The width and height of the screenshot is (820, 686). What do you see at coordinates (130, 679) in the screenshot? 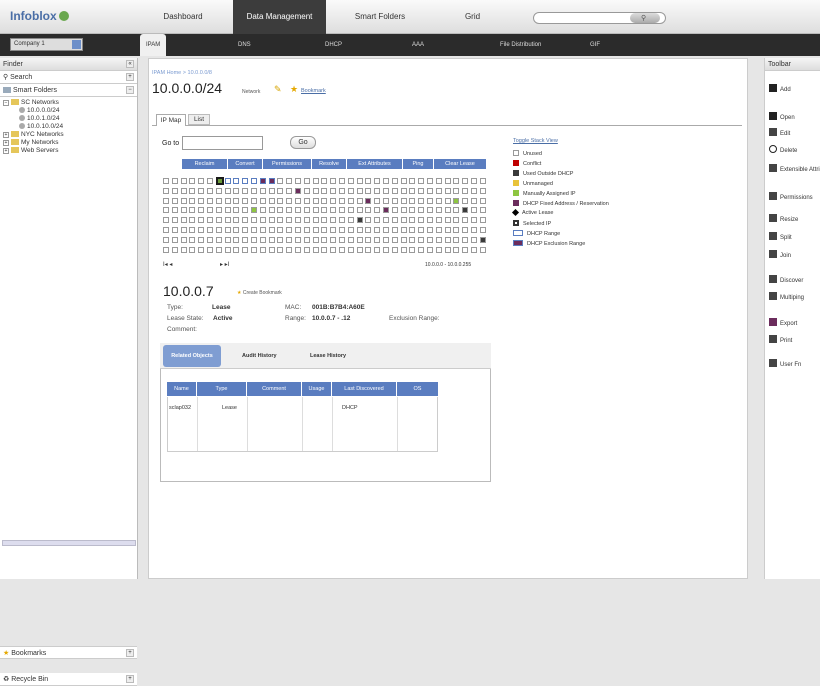
I see `expand-icon: +` at bounding box center [130, 679].